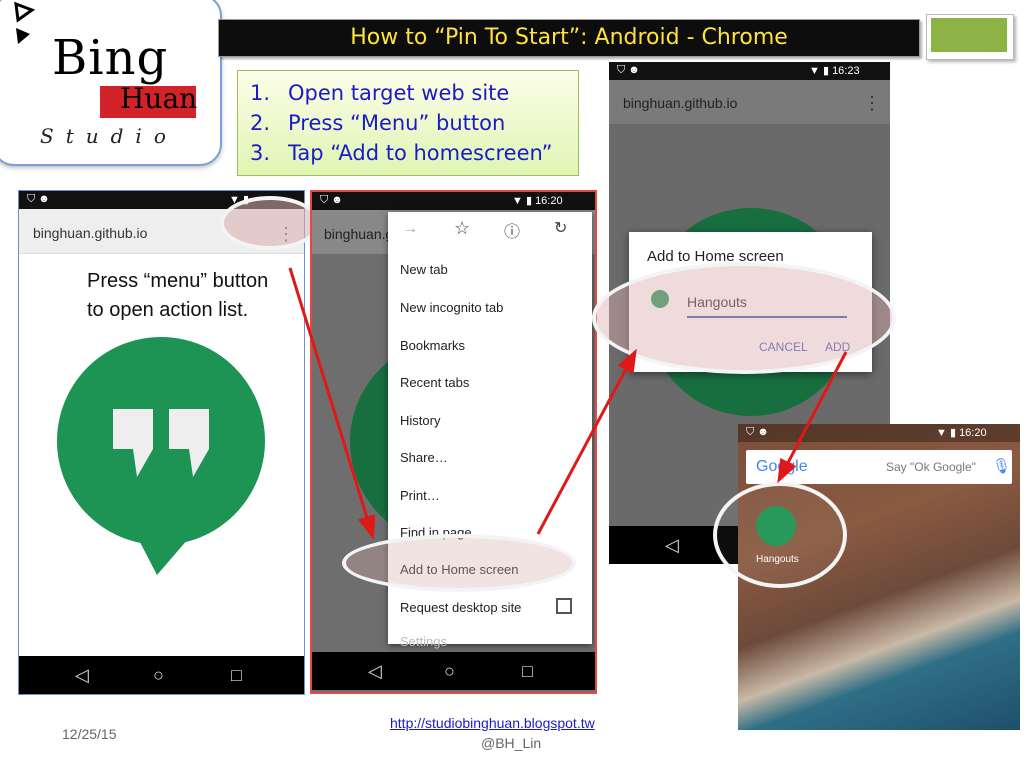 This screenshot has height=768, width=1024. Describe the element at coordinates (89, 734) in the screenshot. I see `slide-date: 12/25/15` at that location.